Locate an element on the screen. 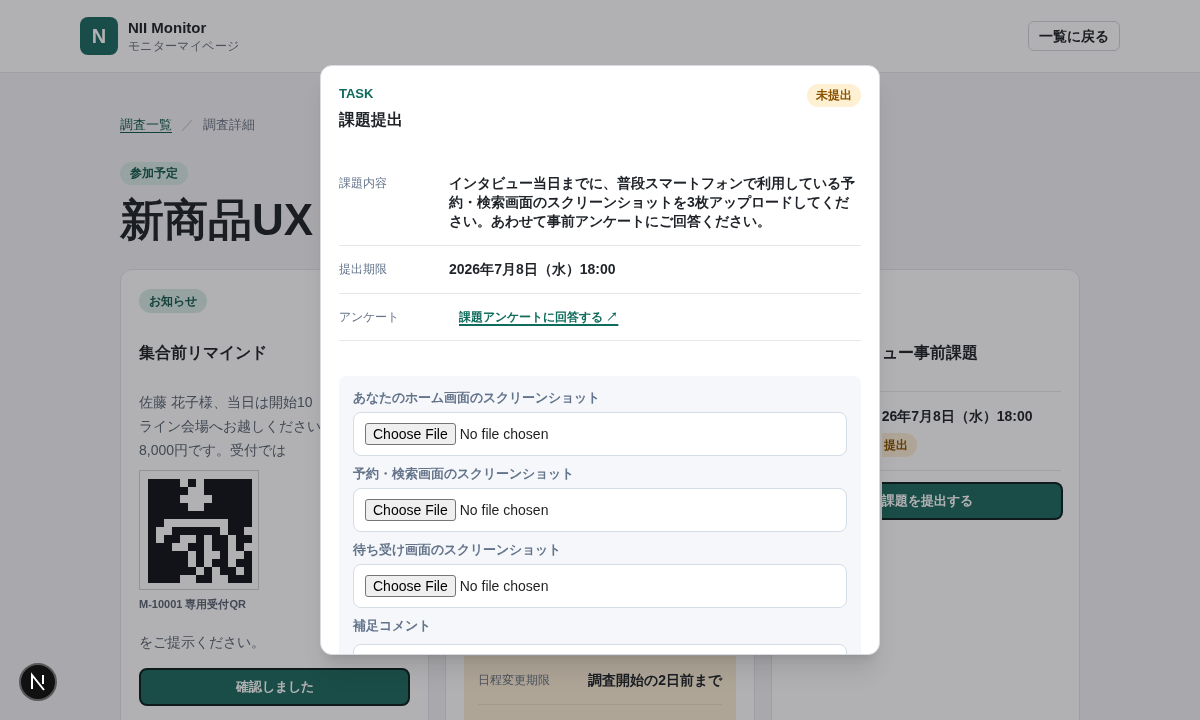 The width and height of the screenshot is (1200, 720). survey-title: 新商品UX is located at coordinates (217, 220).